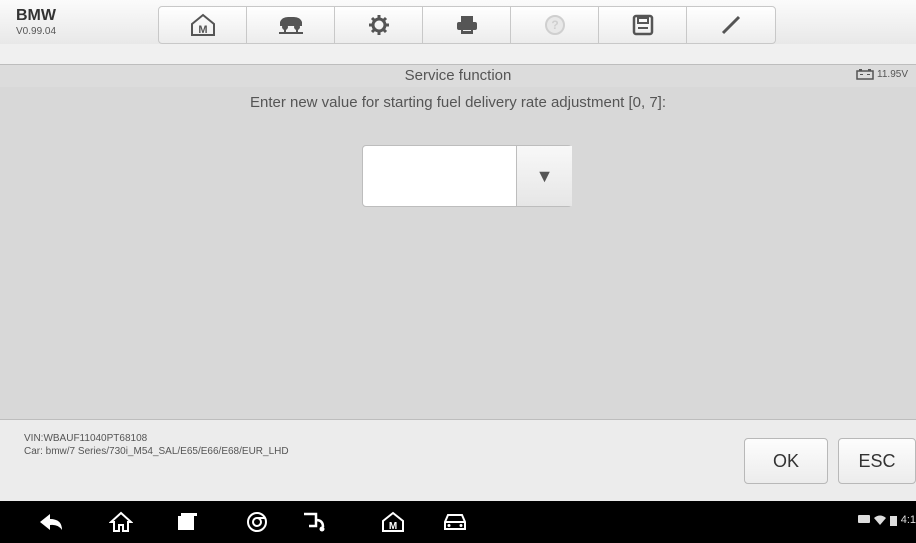  I want to click on wifi-icon, so click(879, 520).